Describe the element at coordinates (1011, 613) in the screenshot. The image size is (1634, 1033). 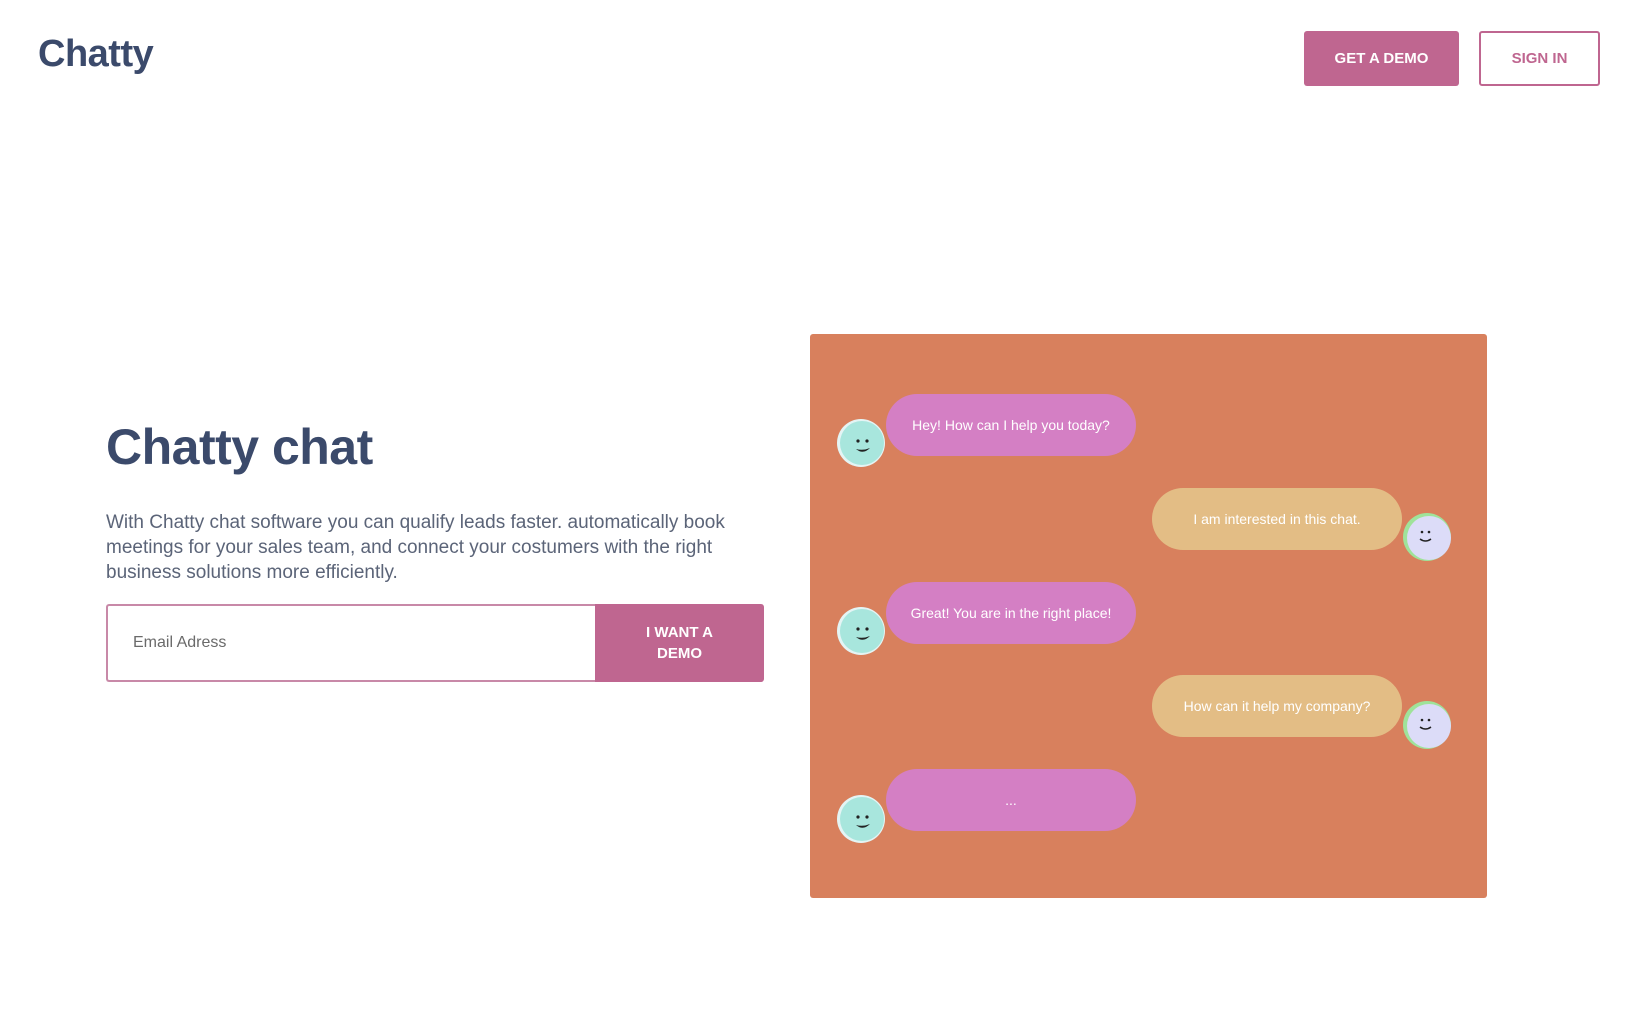
I see `chat-bubble-bot: Great! You are in the right place!` at that location.